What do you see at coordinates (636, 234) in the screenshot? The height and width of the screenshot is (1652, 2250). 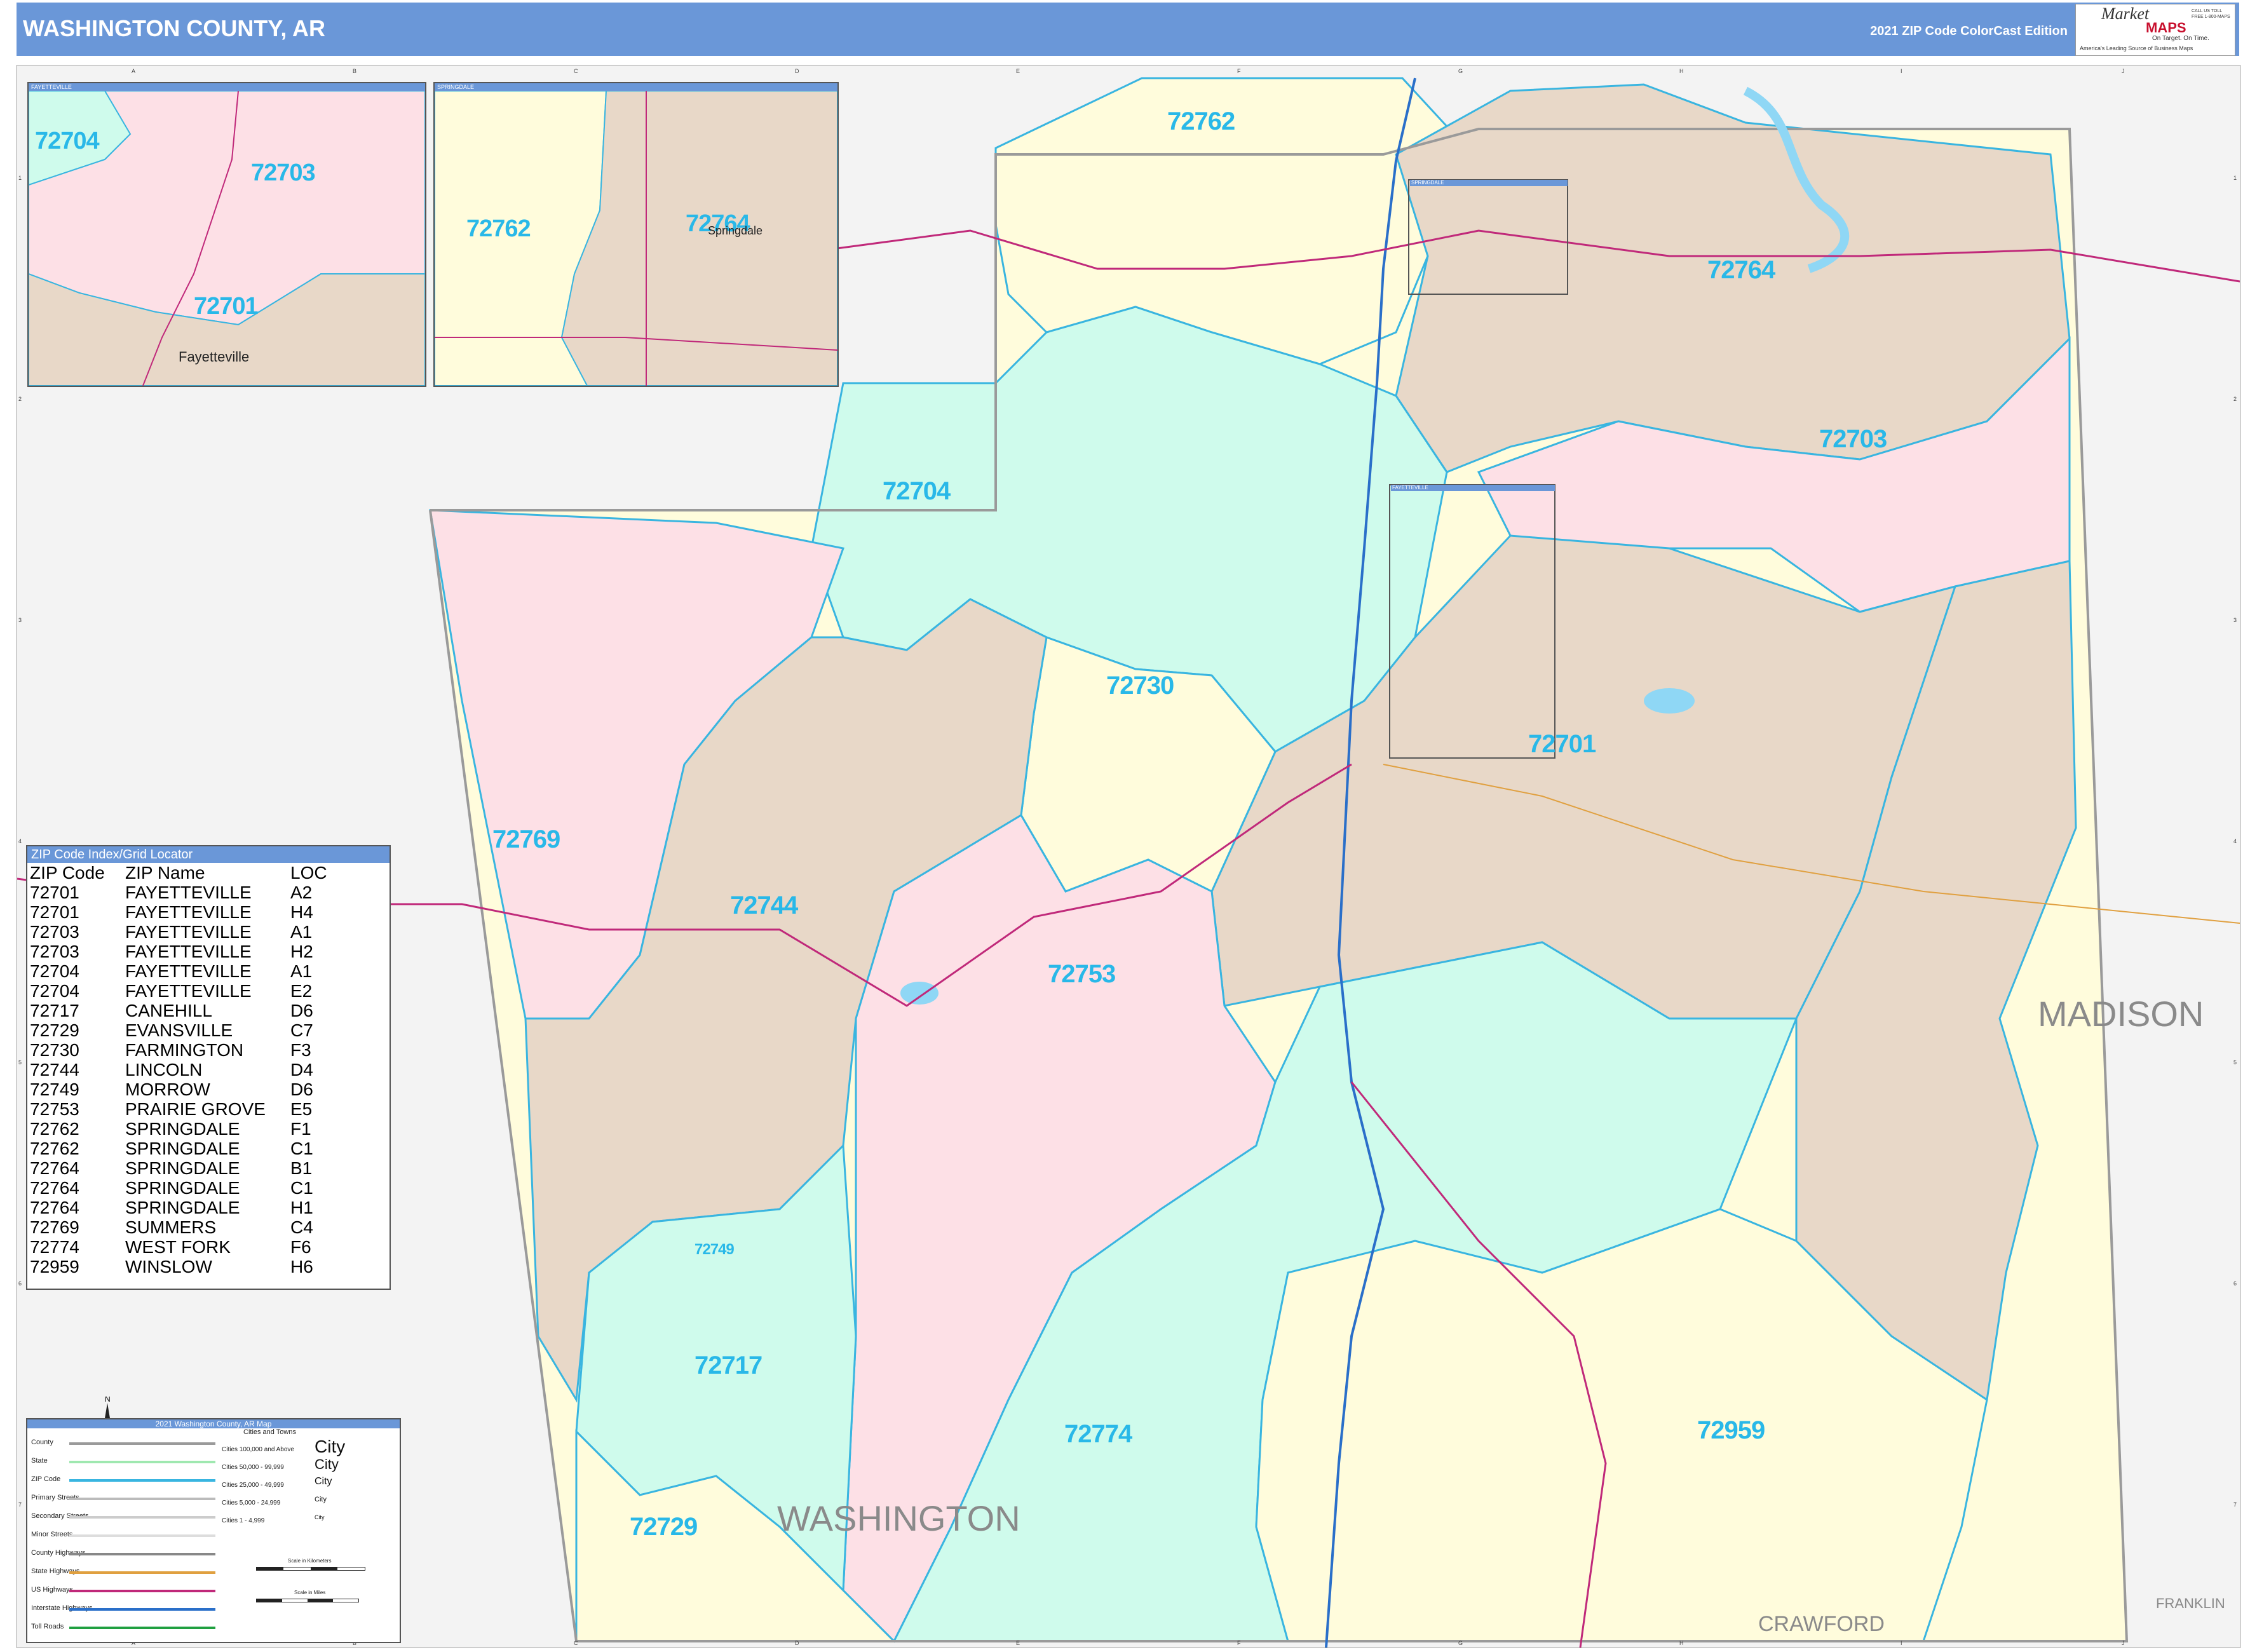 I see `springdale-inset: SPRINGDALE 72762 72764 Springdale` at bounding box center [636, 234].